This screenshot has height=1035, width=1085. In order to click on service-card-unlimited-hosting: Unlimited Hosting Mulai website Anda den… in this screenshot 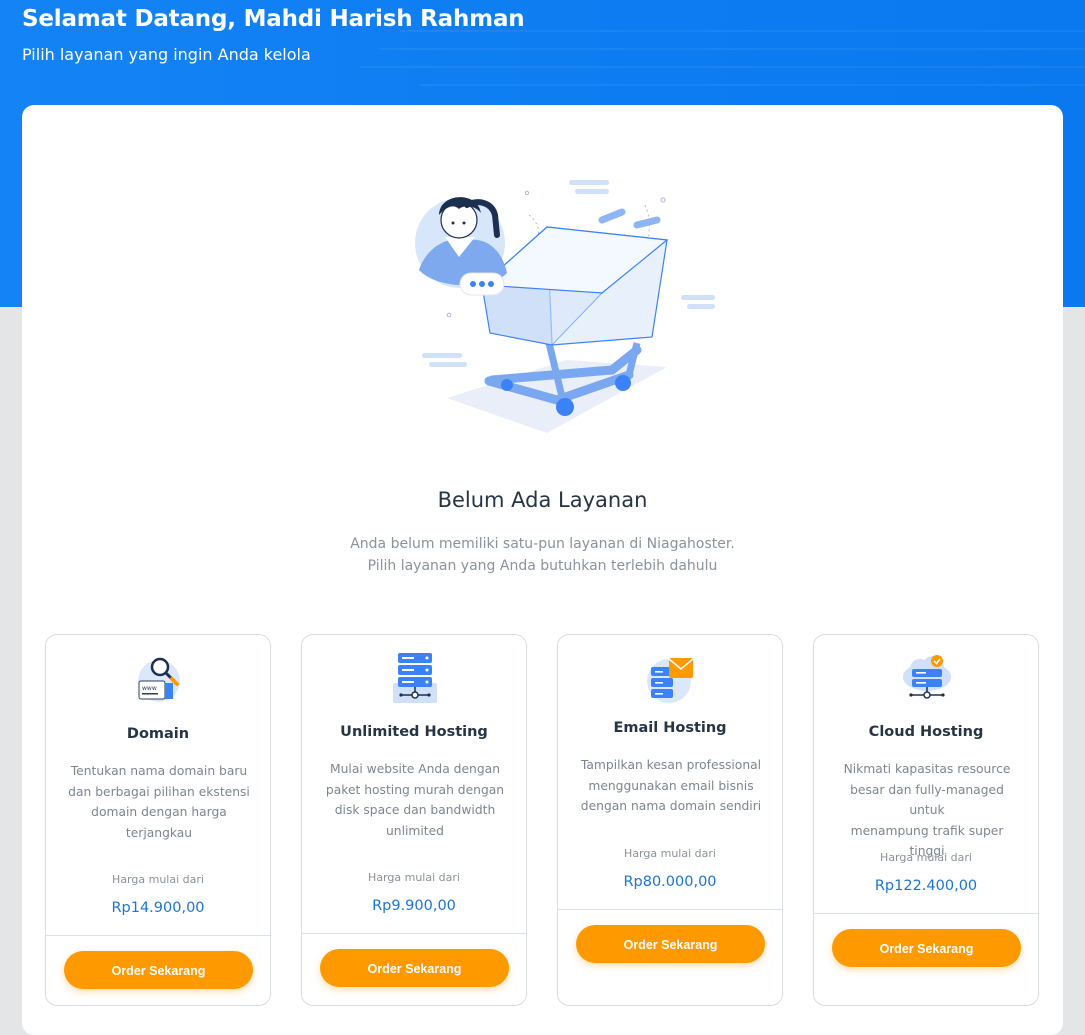, I will do `click(414, 820)`.